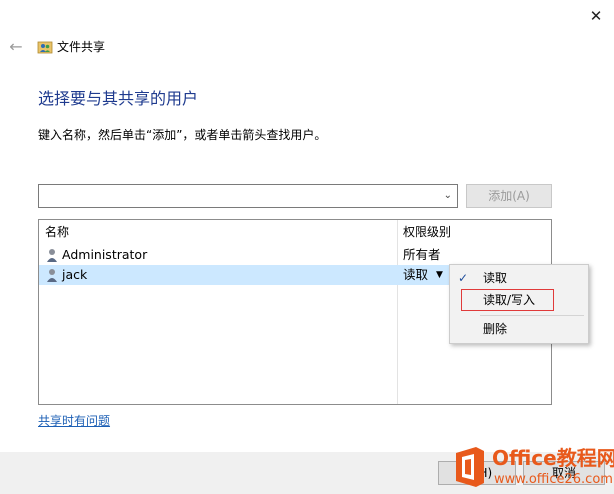 The width and height of the screenshot is (614, 494). Describe the element at coordinates (427, 232) in the screenshot. I see `column-header-permission: 权限级别` at that location.